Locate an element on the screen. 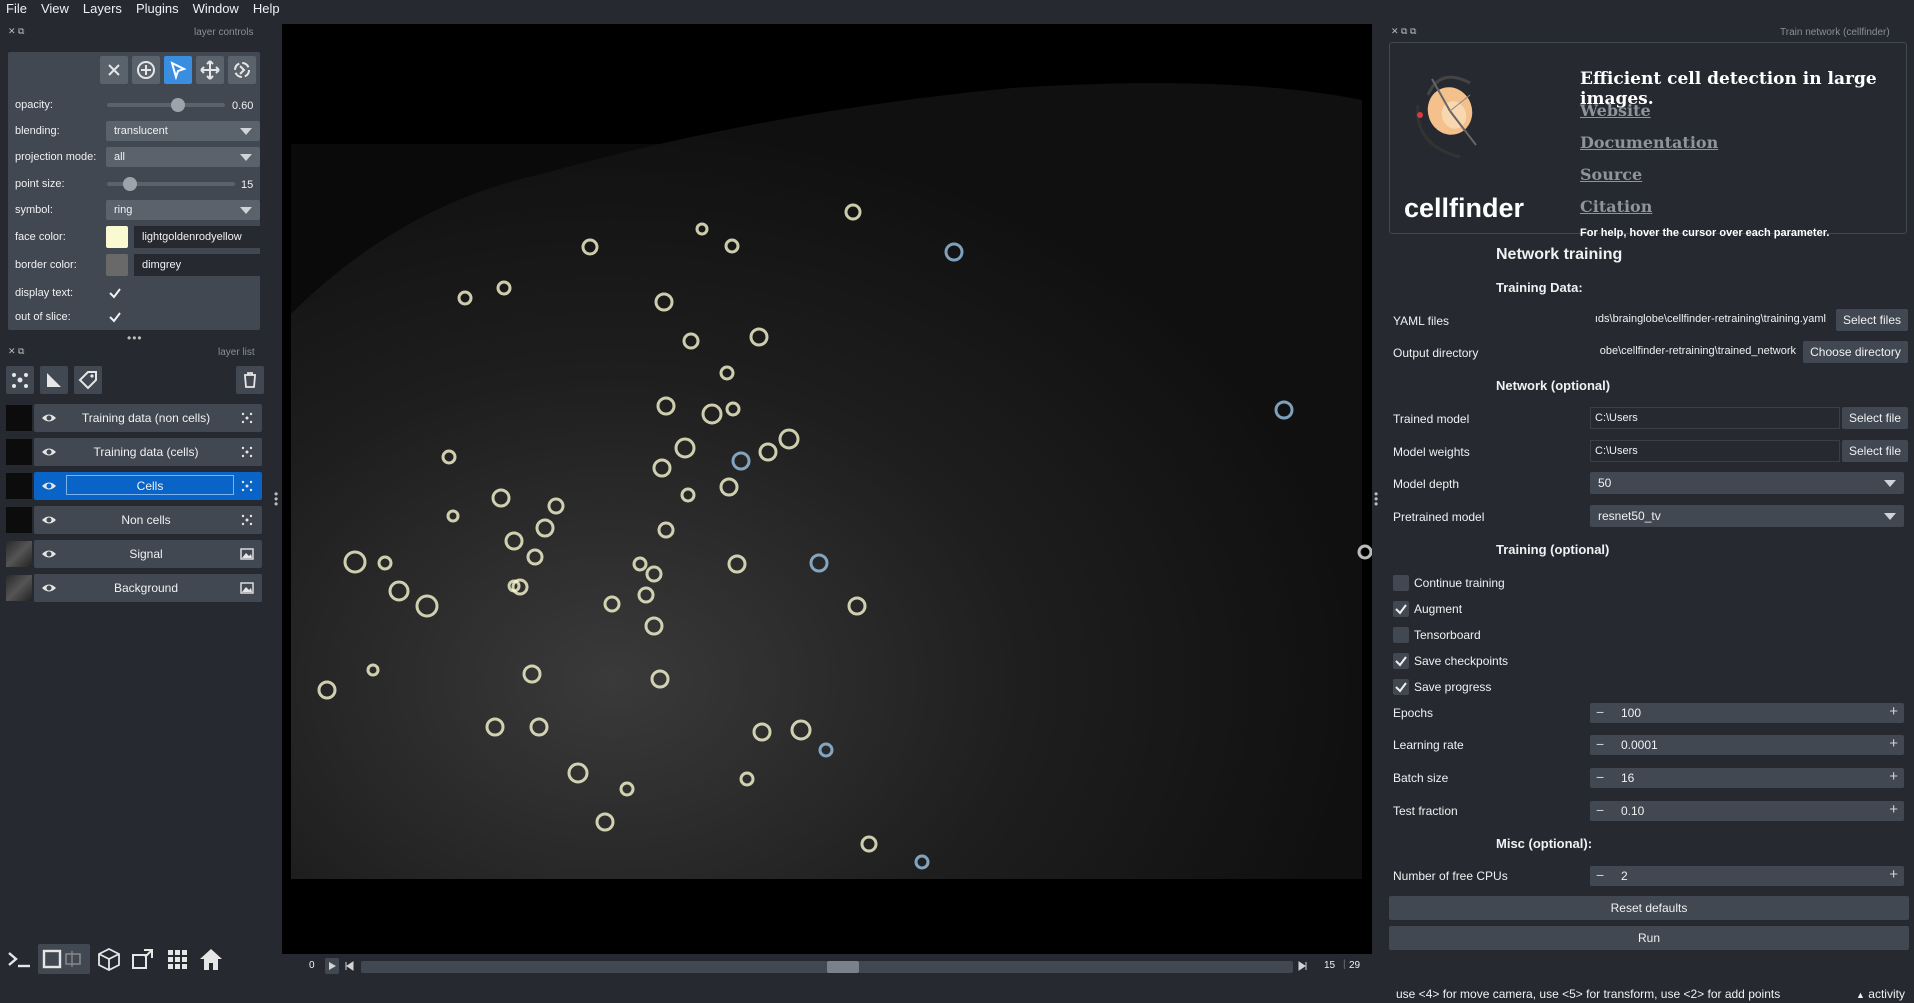  test-fraction-spinbox: − 0.10 + is located at coordinates (1747, 811).